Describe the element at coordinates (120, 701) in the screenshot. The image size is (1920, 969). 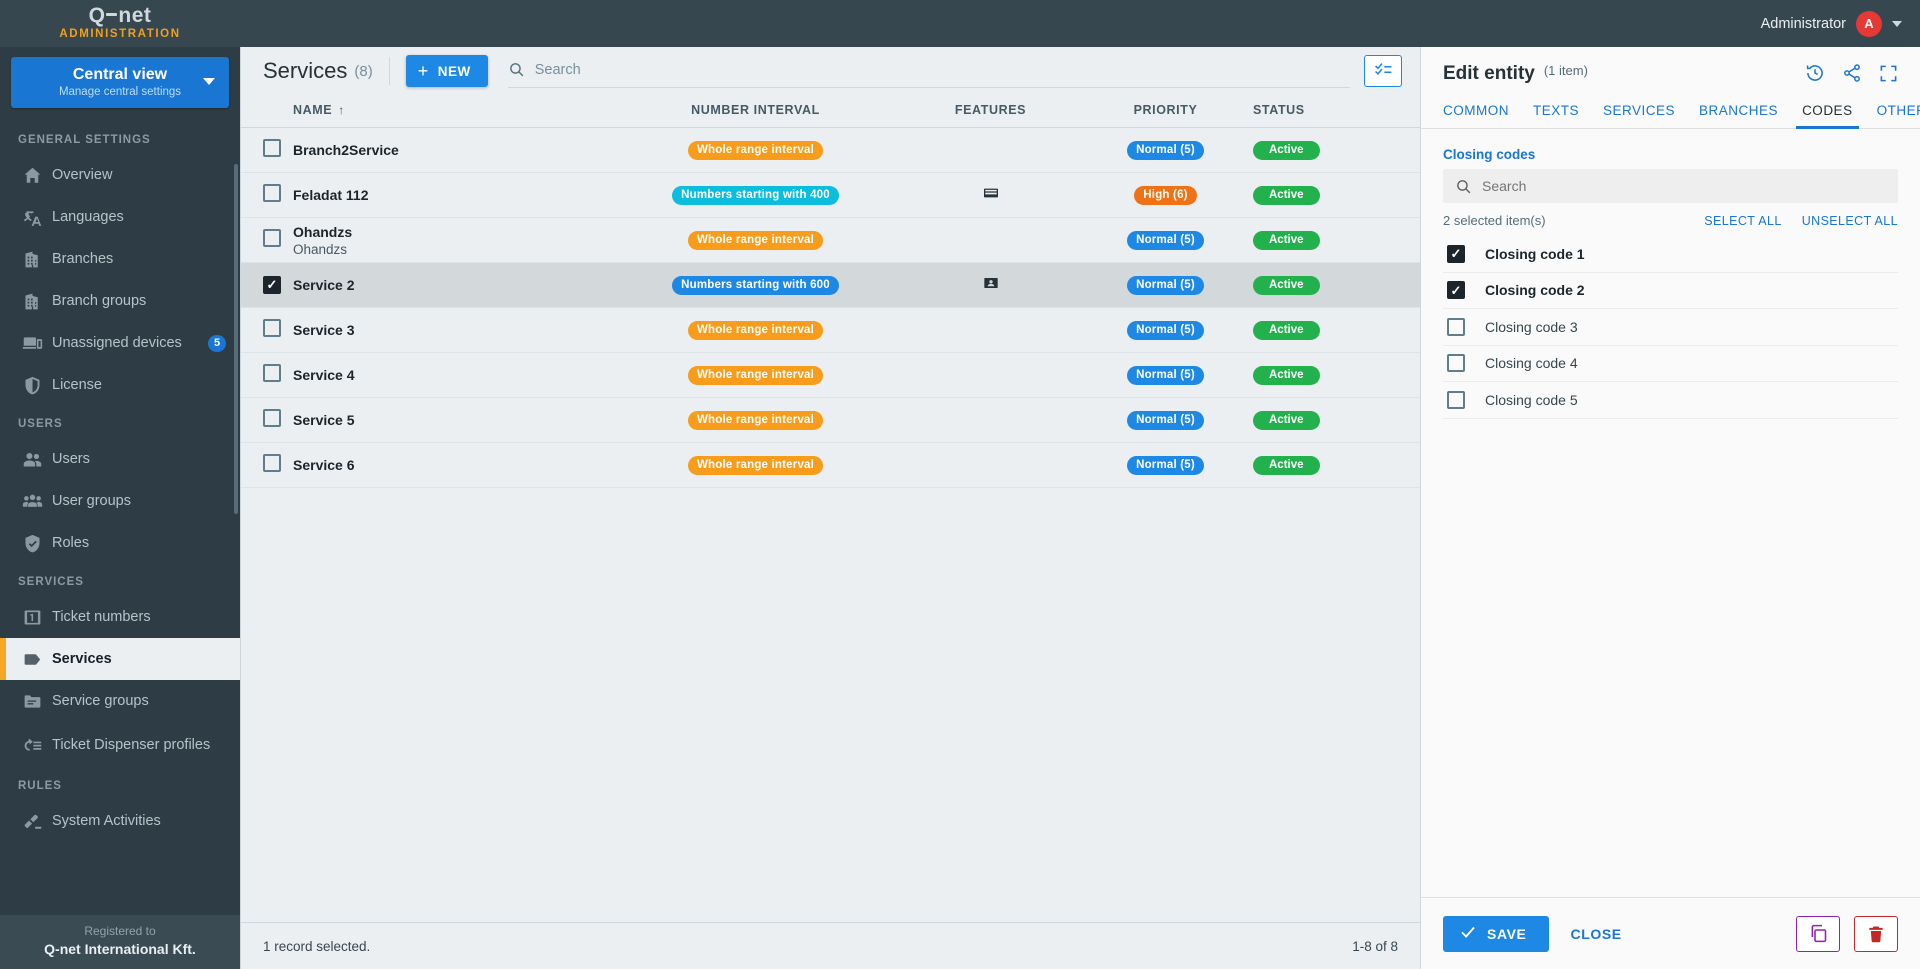
I see `sidebar-item-service-groups: Service groups` at that location.